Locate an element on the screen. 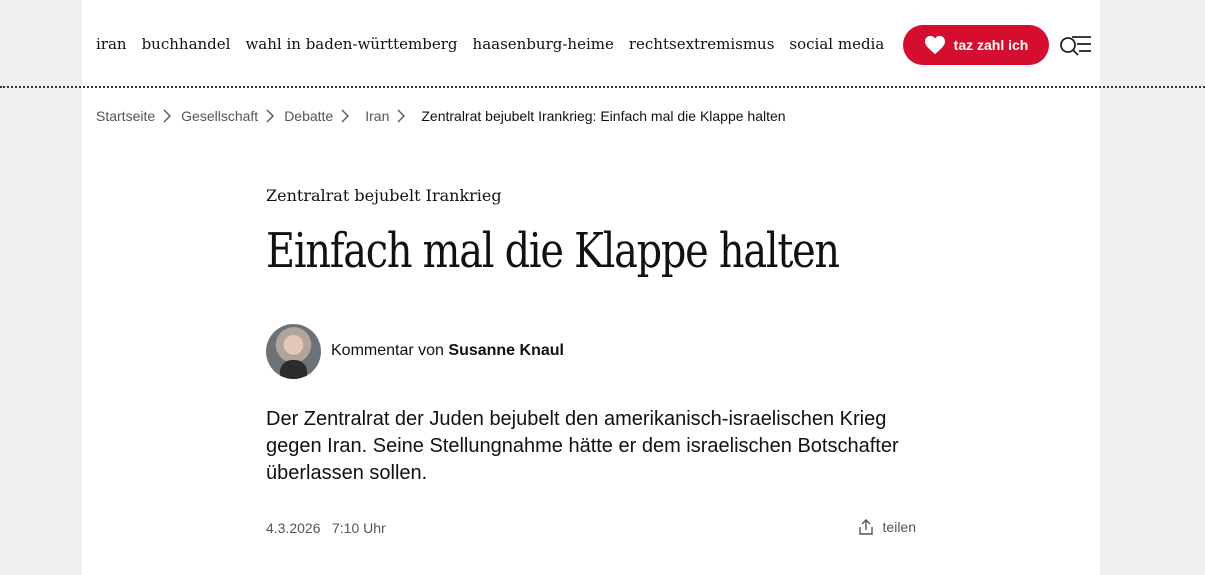 This screenshot has height=575, width=1205. breadcrumb-startseite: Startseite is located at coordinates (125, 116).